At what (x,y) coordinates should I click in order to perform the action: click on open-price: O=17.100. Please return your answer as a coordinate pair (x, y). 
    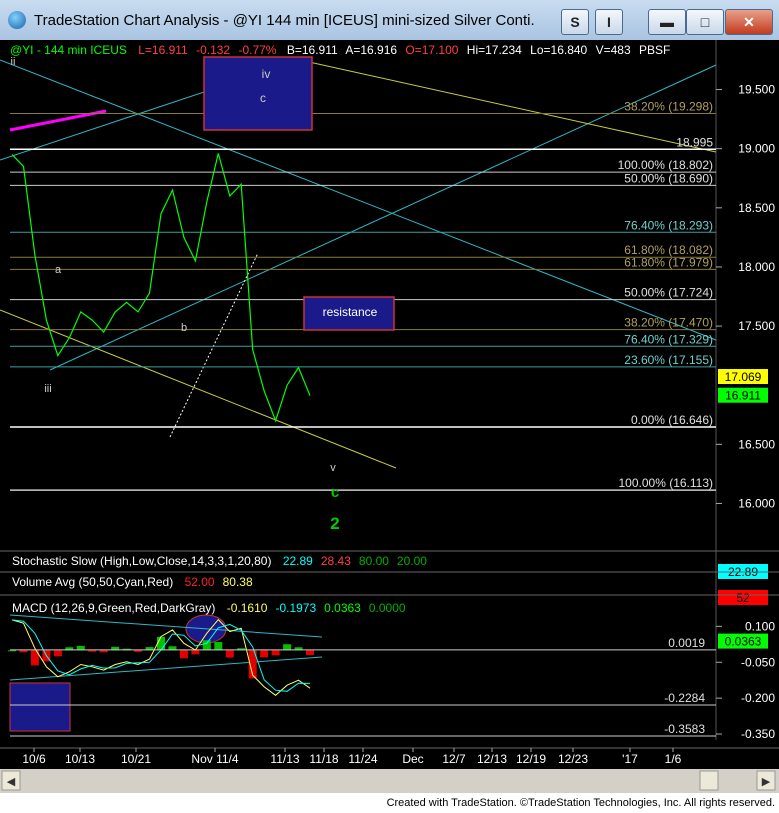
    Looking at the image, I should click on (431, 50).